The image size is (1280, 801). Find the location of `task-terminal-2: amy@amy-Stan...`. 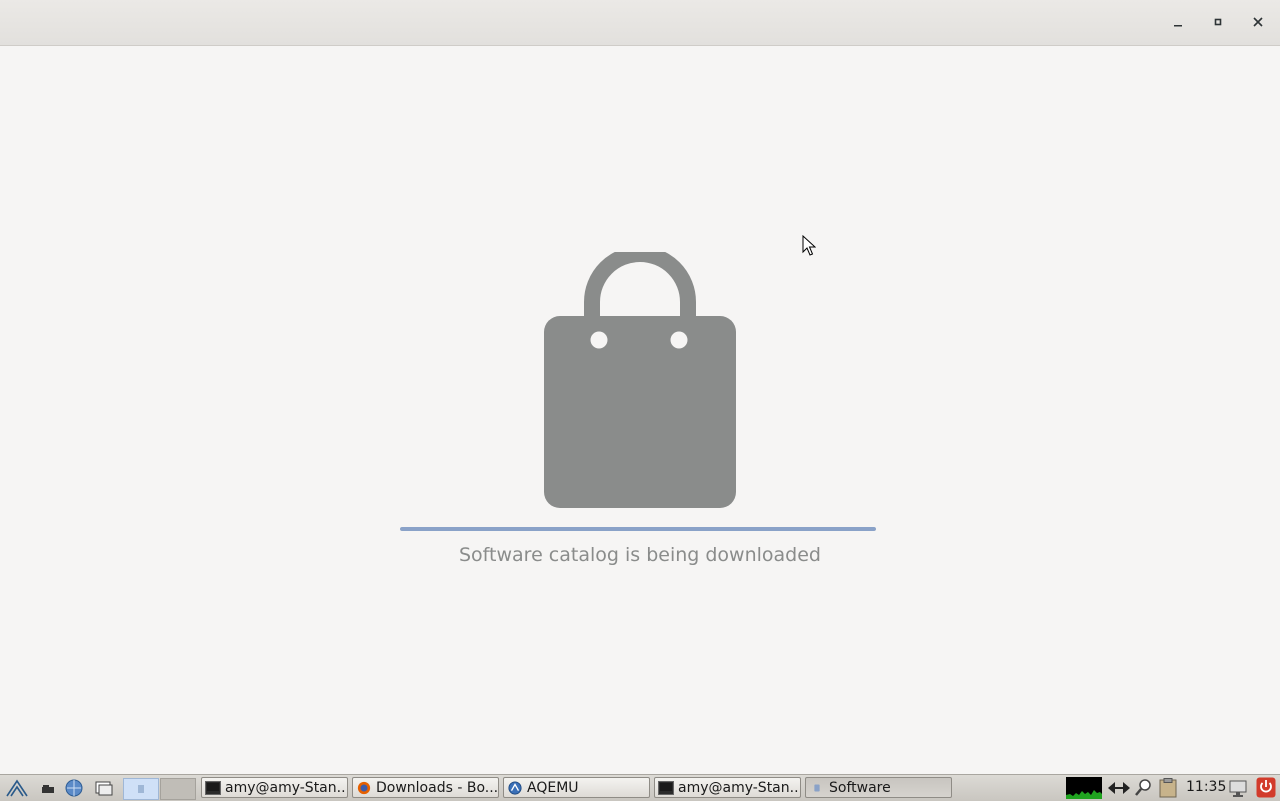

task-terminal-2: amy@amy-Stan... is located at coordinates (727, 787).